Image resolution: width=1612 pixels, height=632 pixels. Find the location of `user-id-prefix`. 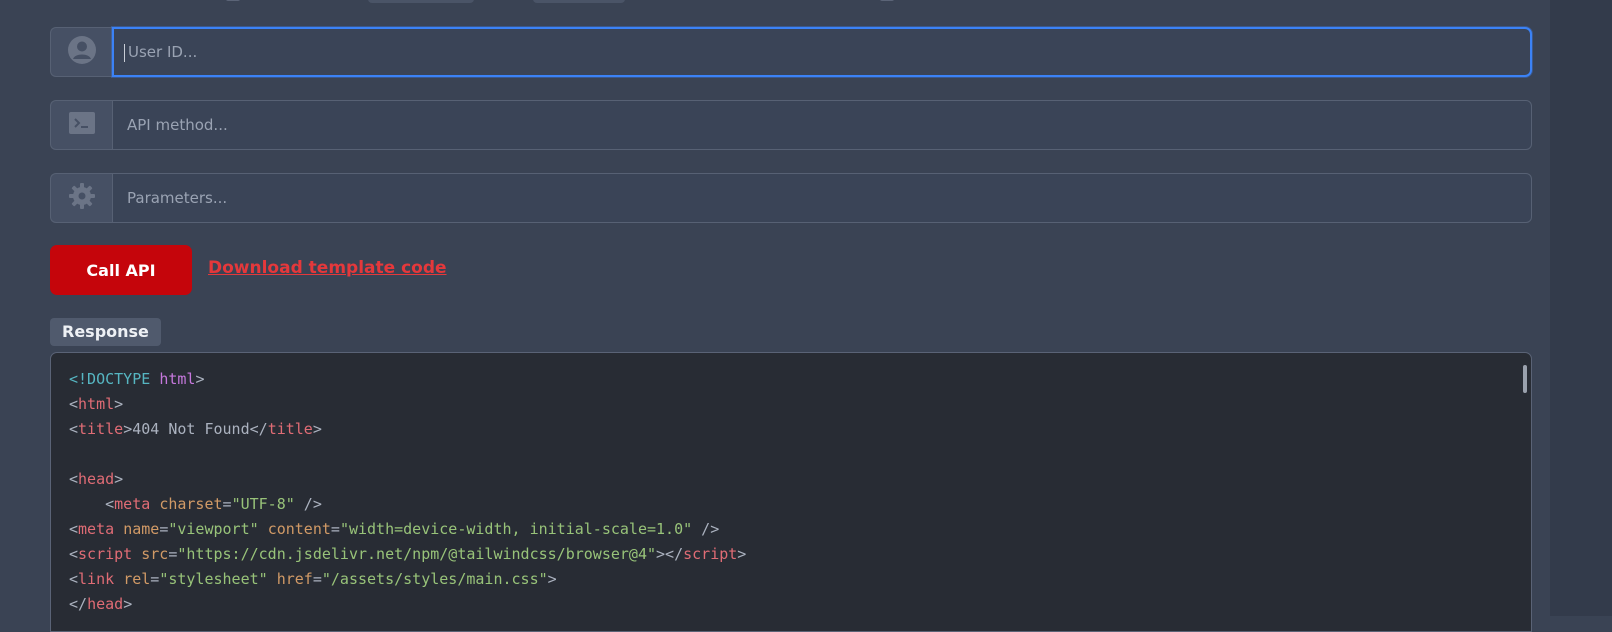

user-id-prefix is located at coordinates (81, 52).